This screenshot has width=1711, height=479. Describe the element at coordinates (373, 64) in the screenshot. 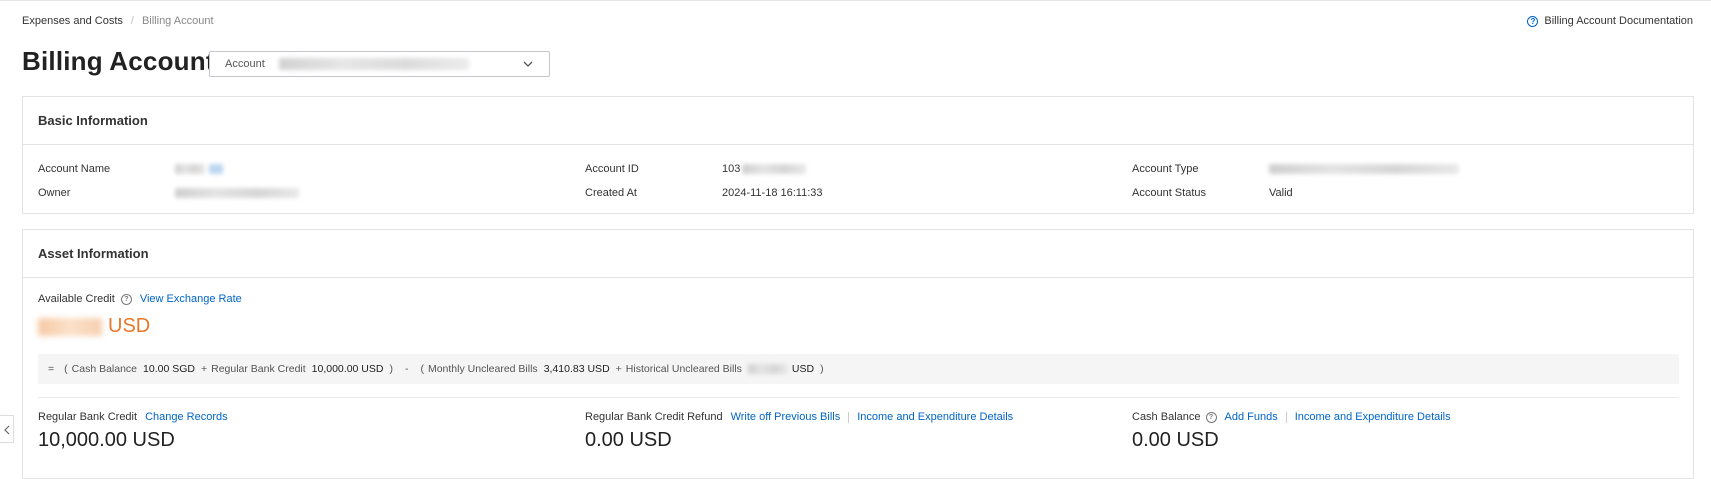

I see `account-select-value-redacted` at that location.